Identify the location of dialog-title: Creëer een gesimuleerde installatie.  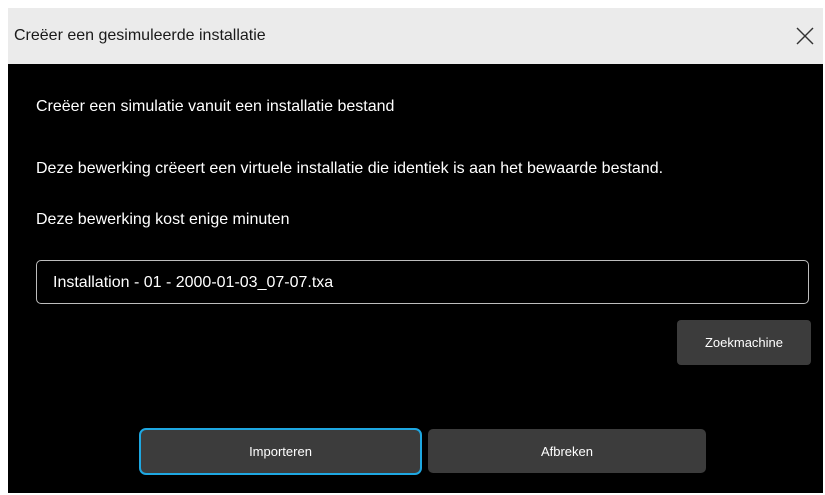
(140, 35).